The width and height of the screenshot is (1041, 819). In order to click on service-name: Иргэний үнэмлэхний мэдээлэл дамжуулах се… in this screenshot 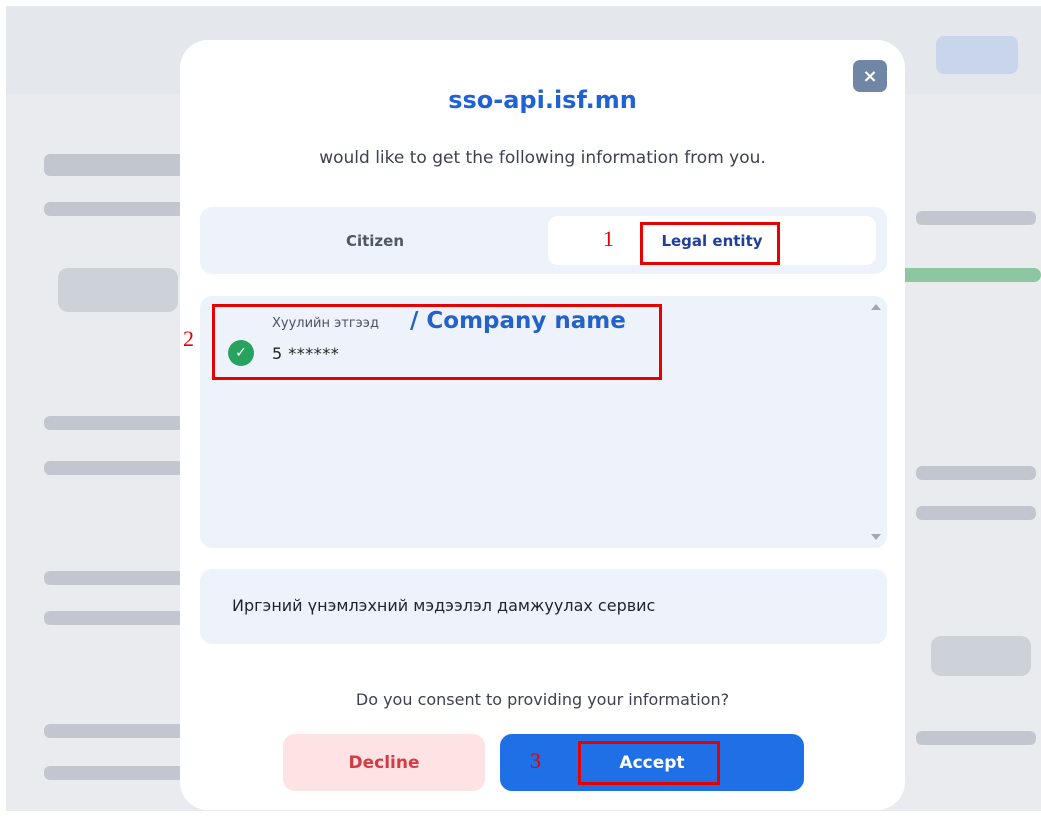, I will do `click(444, 605)`.